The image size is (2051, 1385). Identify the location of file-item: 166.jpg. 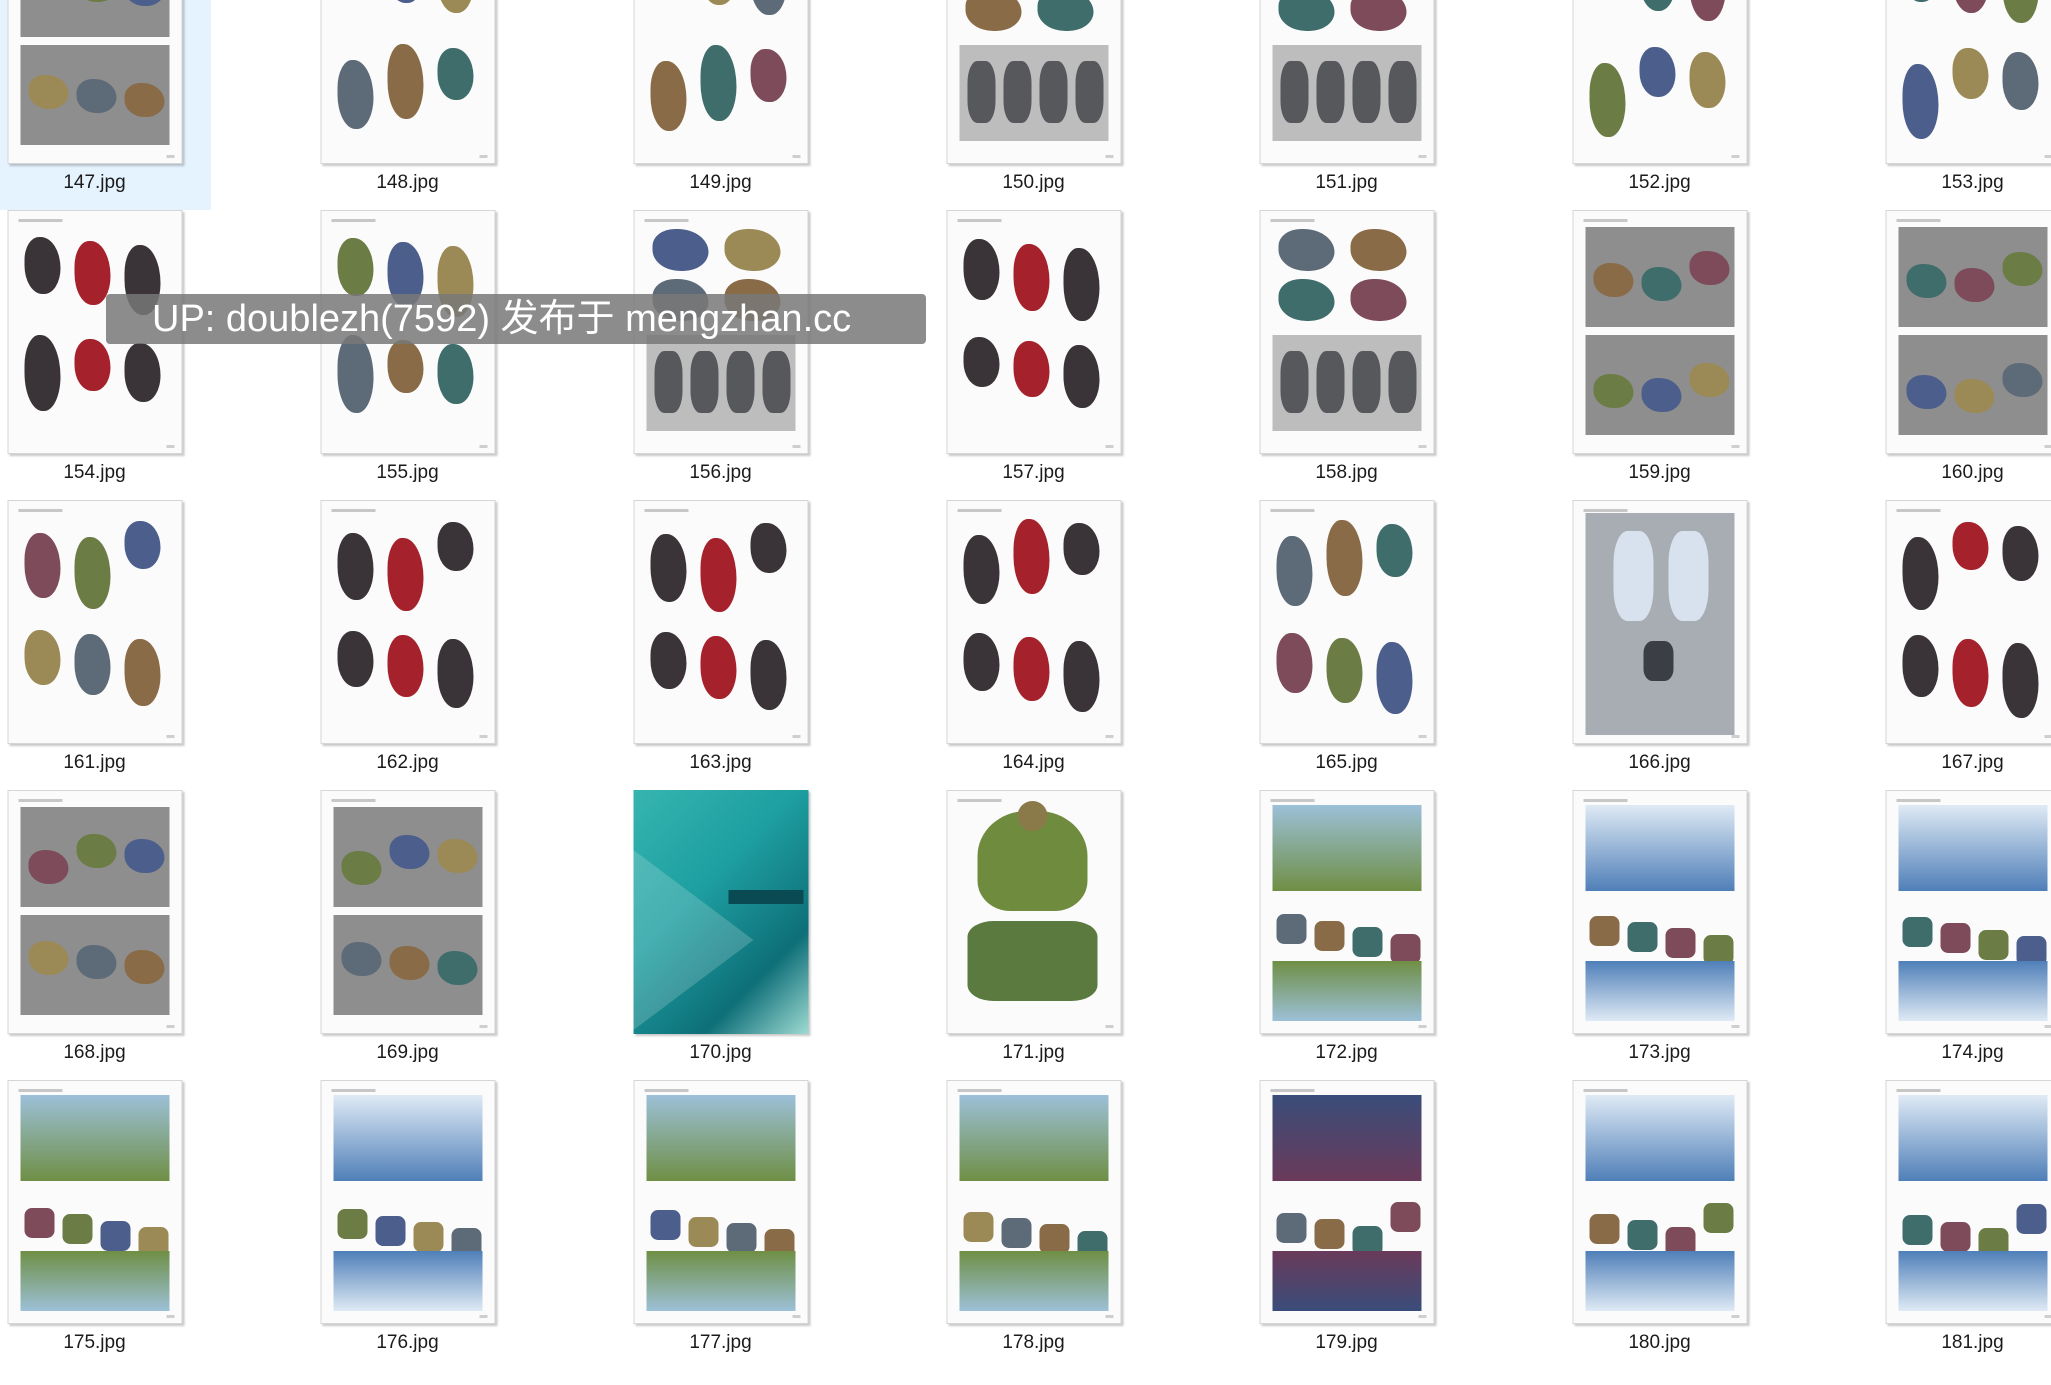
(1659, 645).